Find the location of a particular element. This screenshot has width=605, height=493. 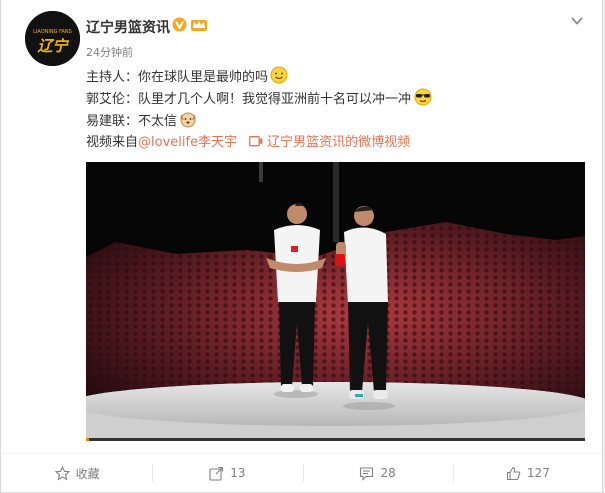

action-bar: 收藏 13 28 127 is located at coordinates (302, 472).